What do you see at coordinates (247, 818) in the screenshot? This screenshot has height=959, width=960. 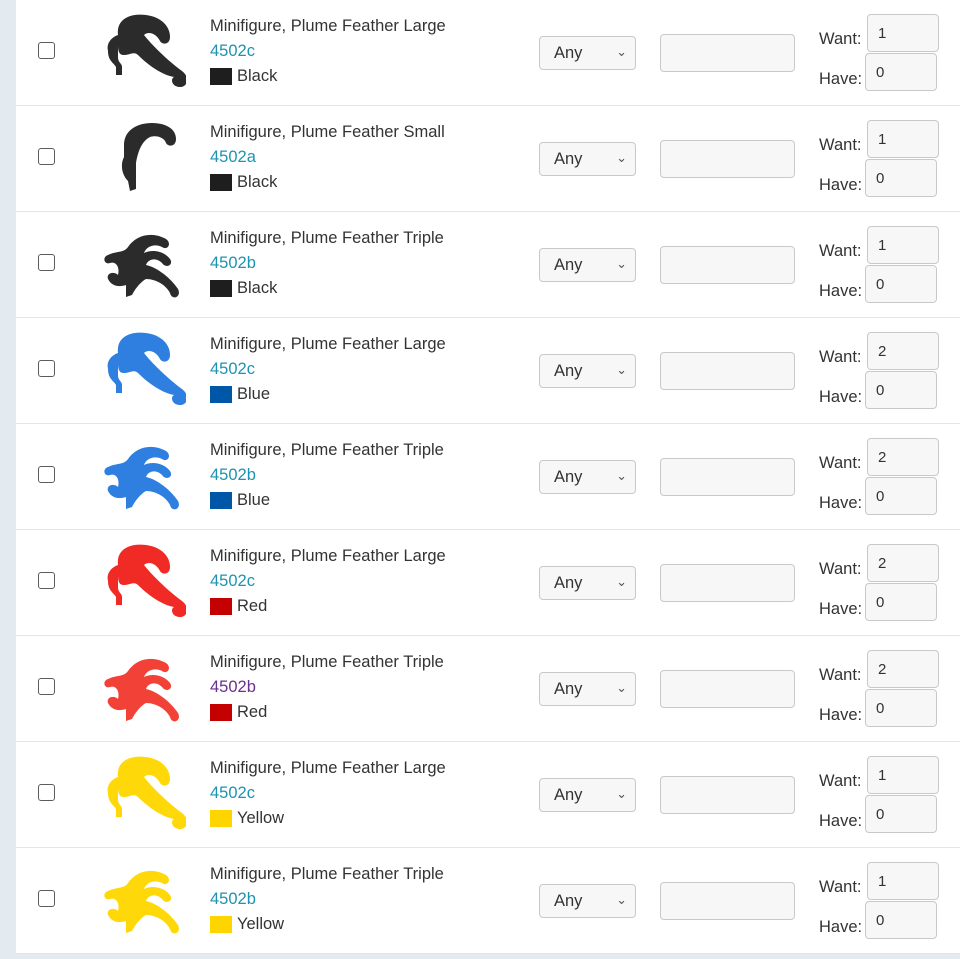 I see `part-color: Yellow` at bounding box center [247, 818].